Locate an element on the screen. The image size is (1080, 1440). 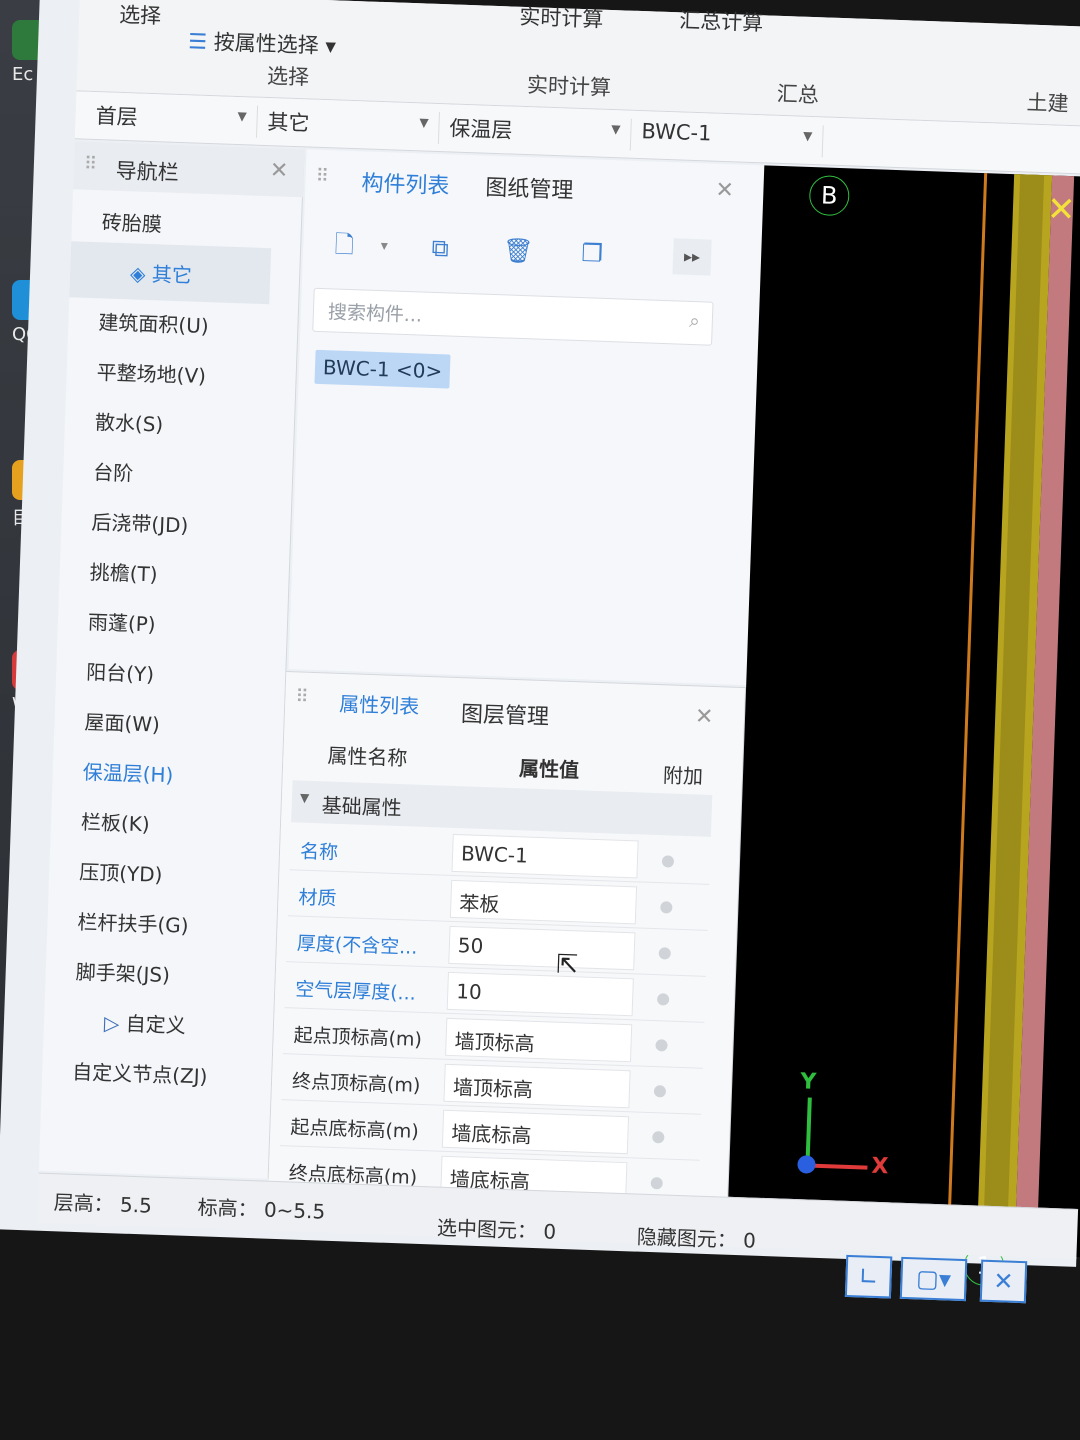
nav-item-label: 压顶(YD) is located at coordinates (120, 873).